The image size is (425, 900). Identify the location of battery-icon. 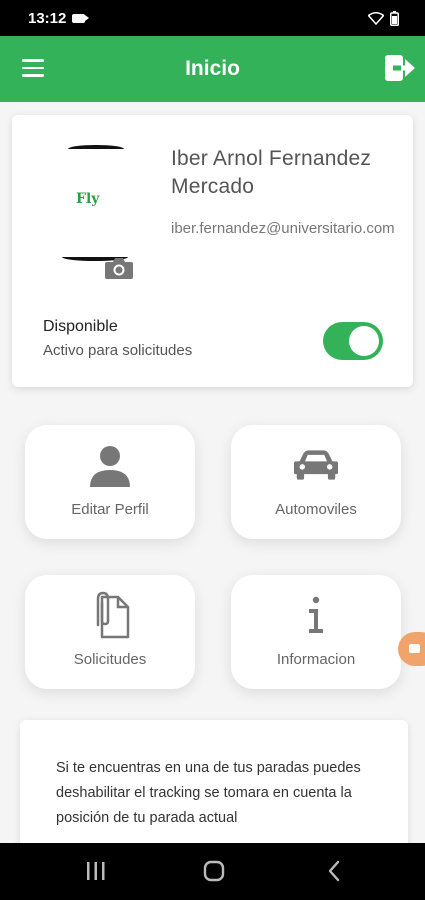
(394, 18).